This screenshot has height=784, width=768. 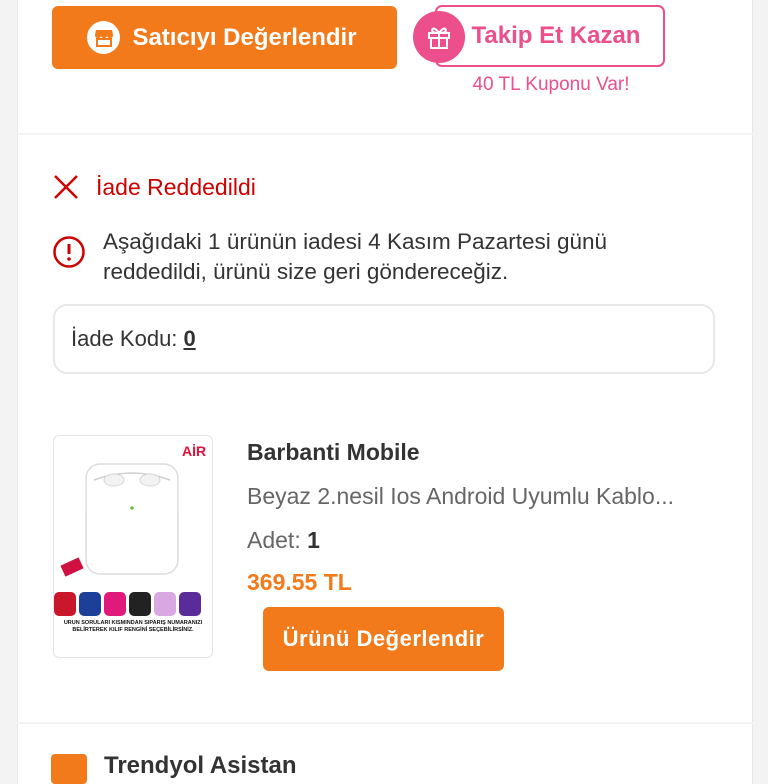 I want to click on follow-label: Takip Et Kazan, so click(x=556, y=35).